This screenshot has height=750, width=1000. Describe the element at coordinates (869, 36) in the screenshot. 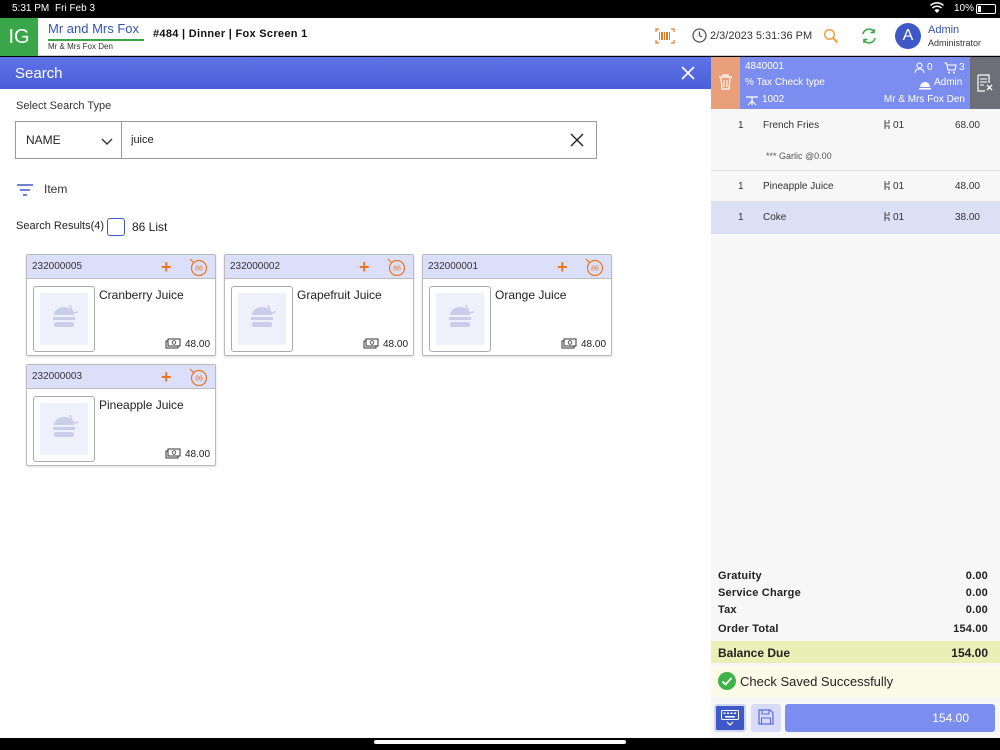

I see `sync-icon` at that location.